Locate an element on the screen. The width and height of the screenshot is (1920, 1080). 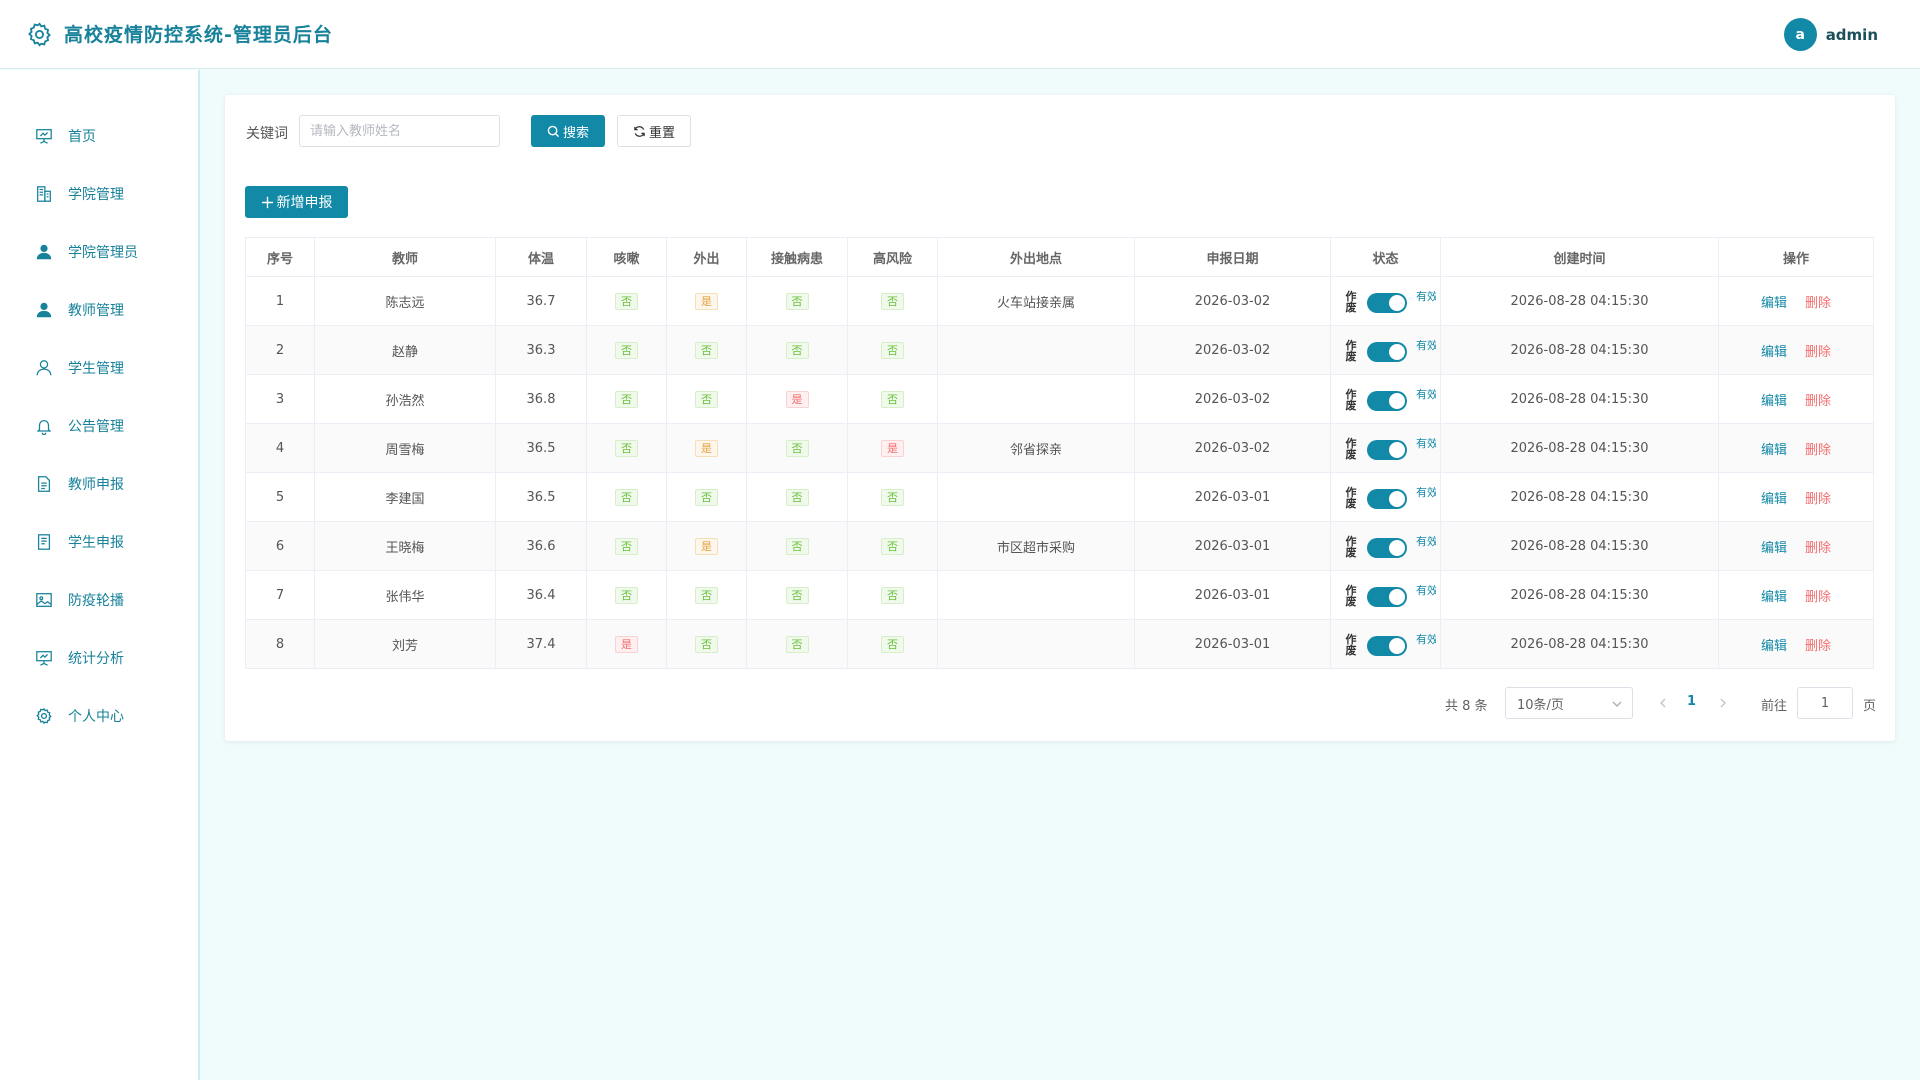
out-place: 火车站接亲属 is located at coordinates (1036, 301).